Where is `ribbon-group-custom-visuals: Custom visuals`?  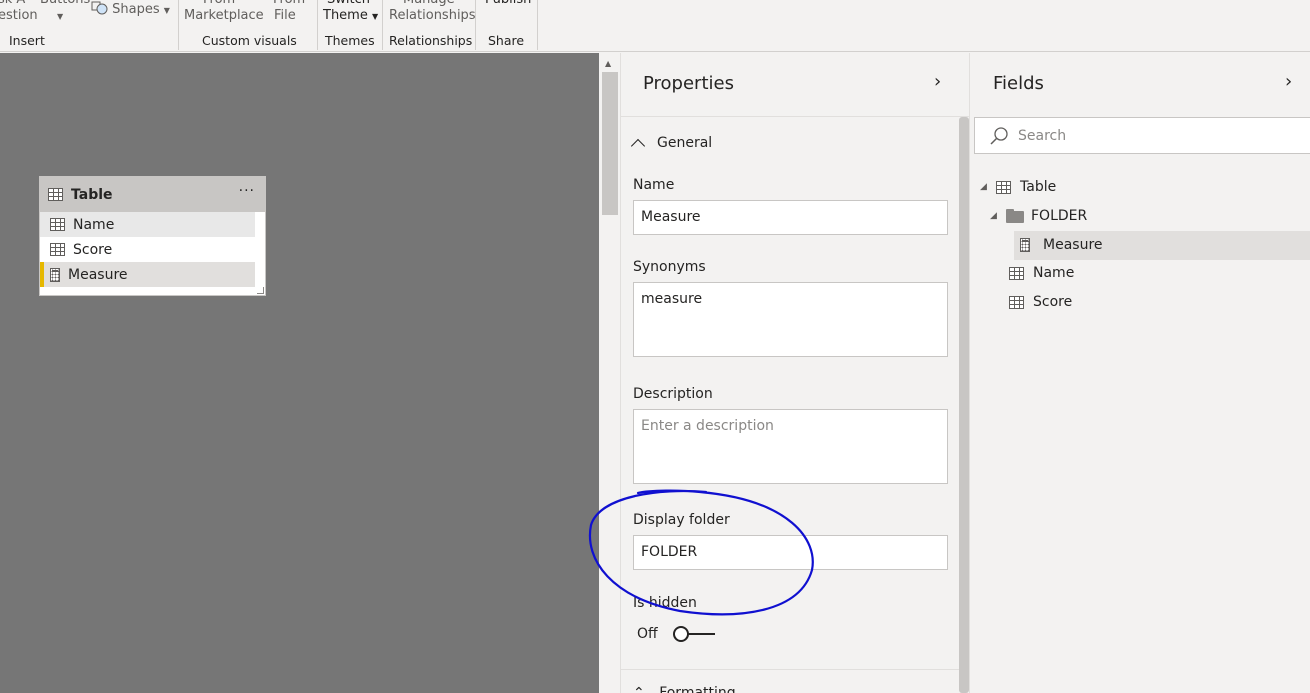
ribbon-group-custom-visuals: Custom visuals is located at coordinates (249, 40).